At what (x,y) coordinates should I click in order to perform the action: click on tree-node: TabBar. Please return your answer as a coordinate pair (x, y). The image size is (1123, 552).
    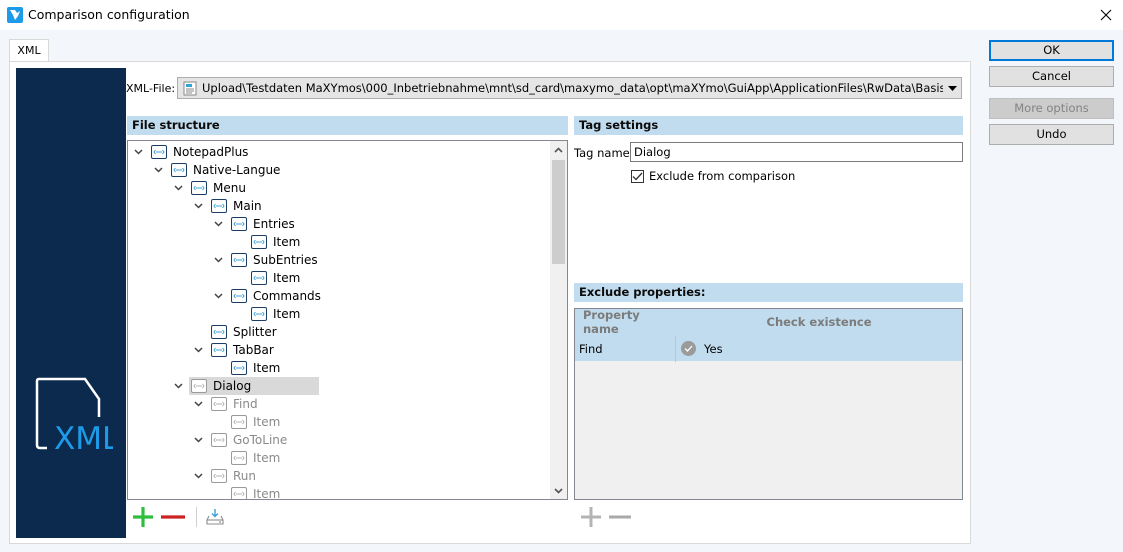
    Looking at the image, I should click on (232, 350).